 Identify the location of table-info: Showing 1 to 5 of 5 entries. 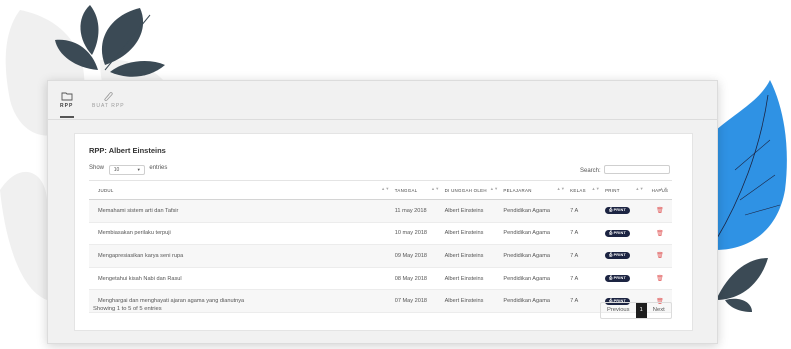
(127, 309).